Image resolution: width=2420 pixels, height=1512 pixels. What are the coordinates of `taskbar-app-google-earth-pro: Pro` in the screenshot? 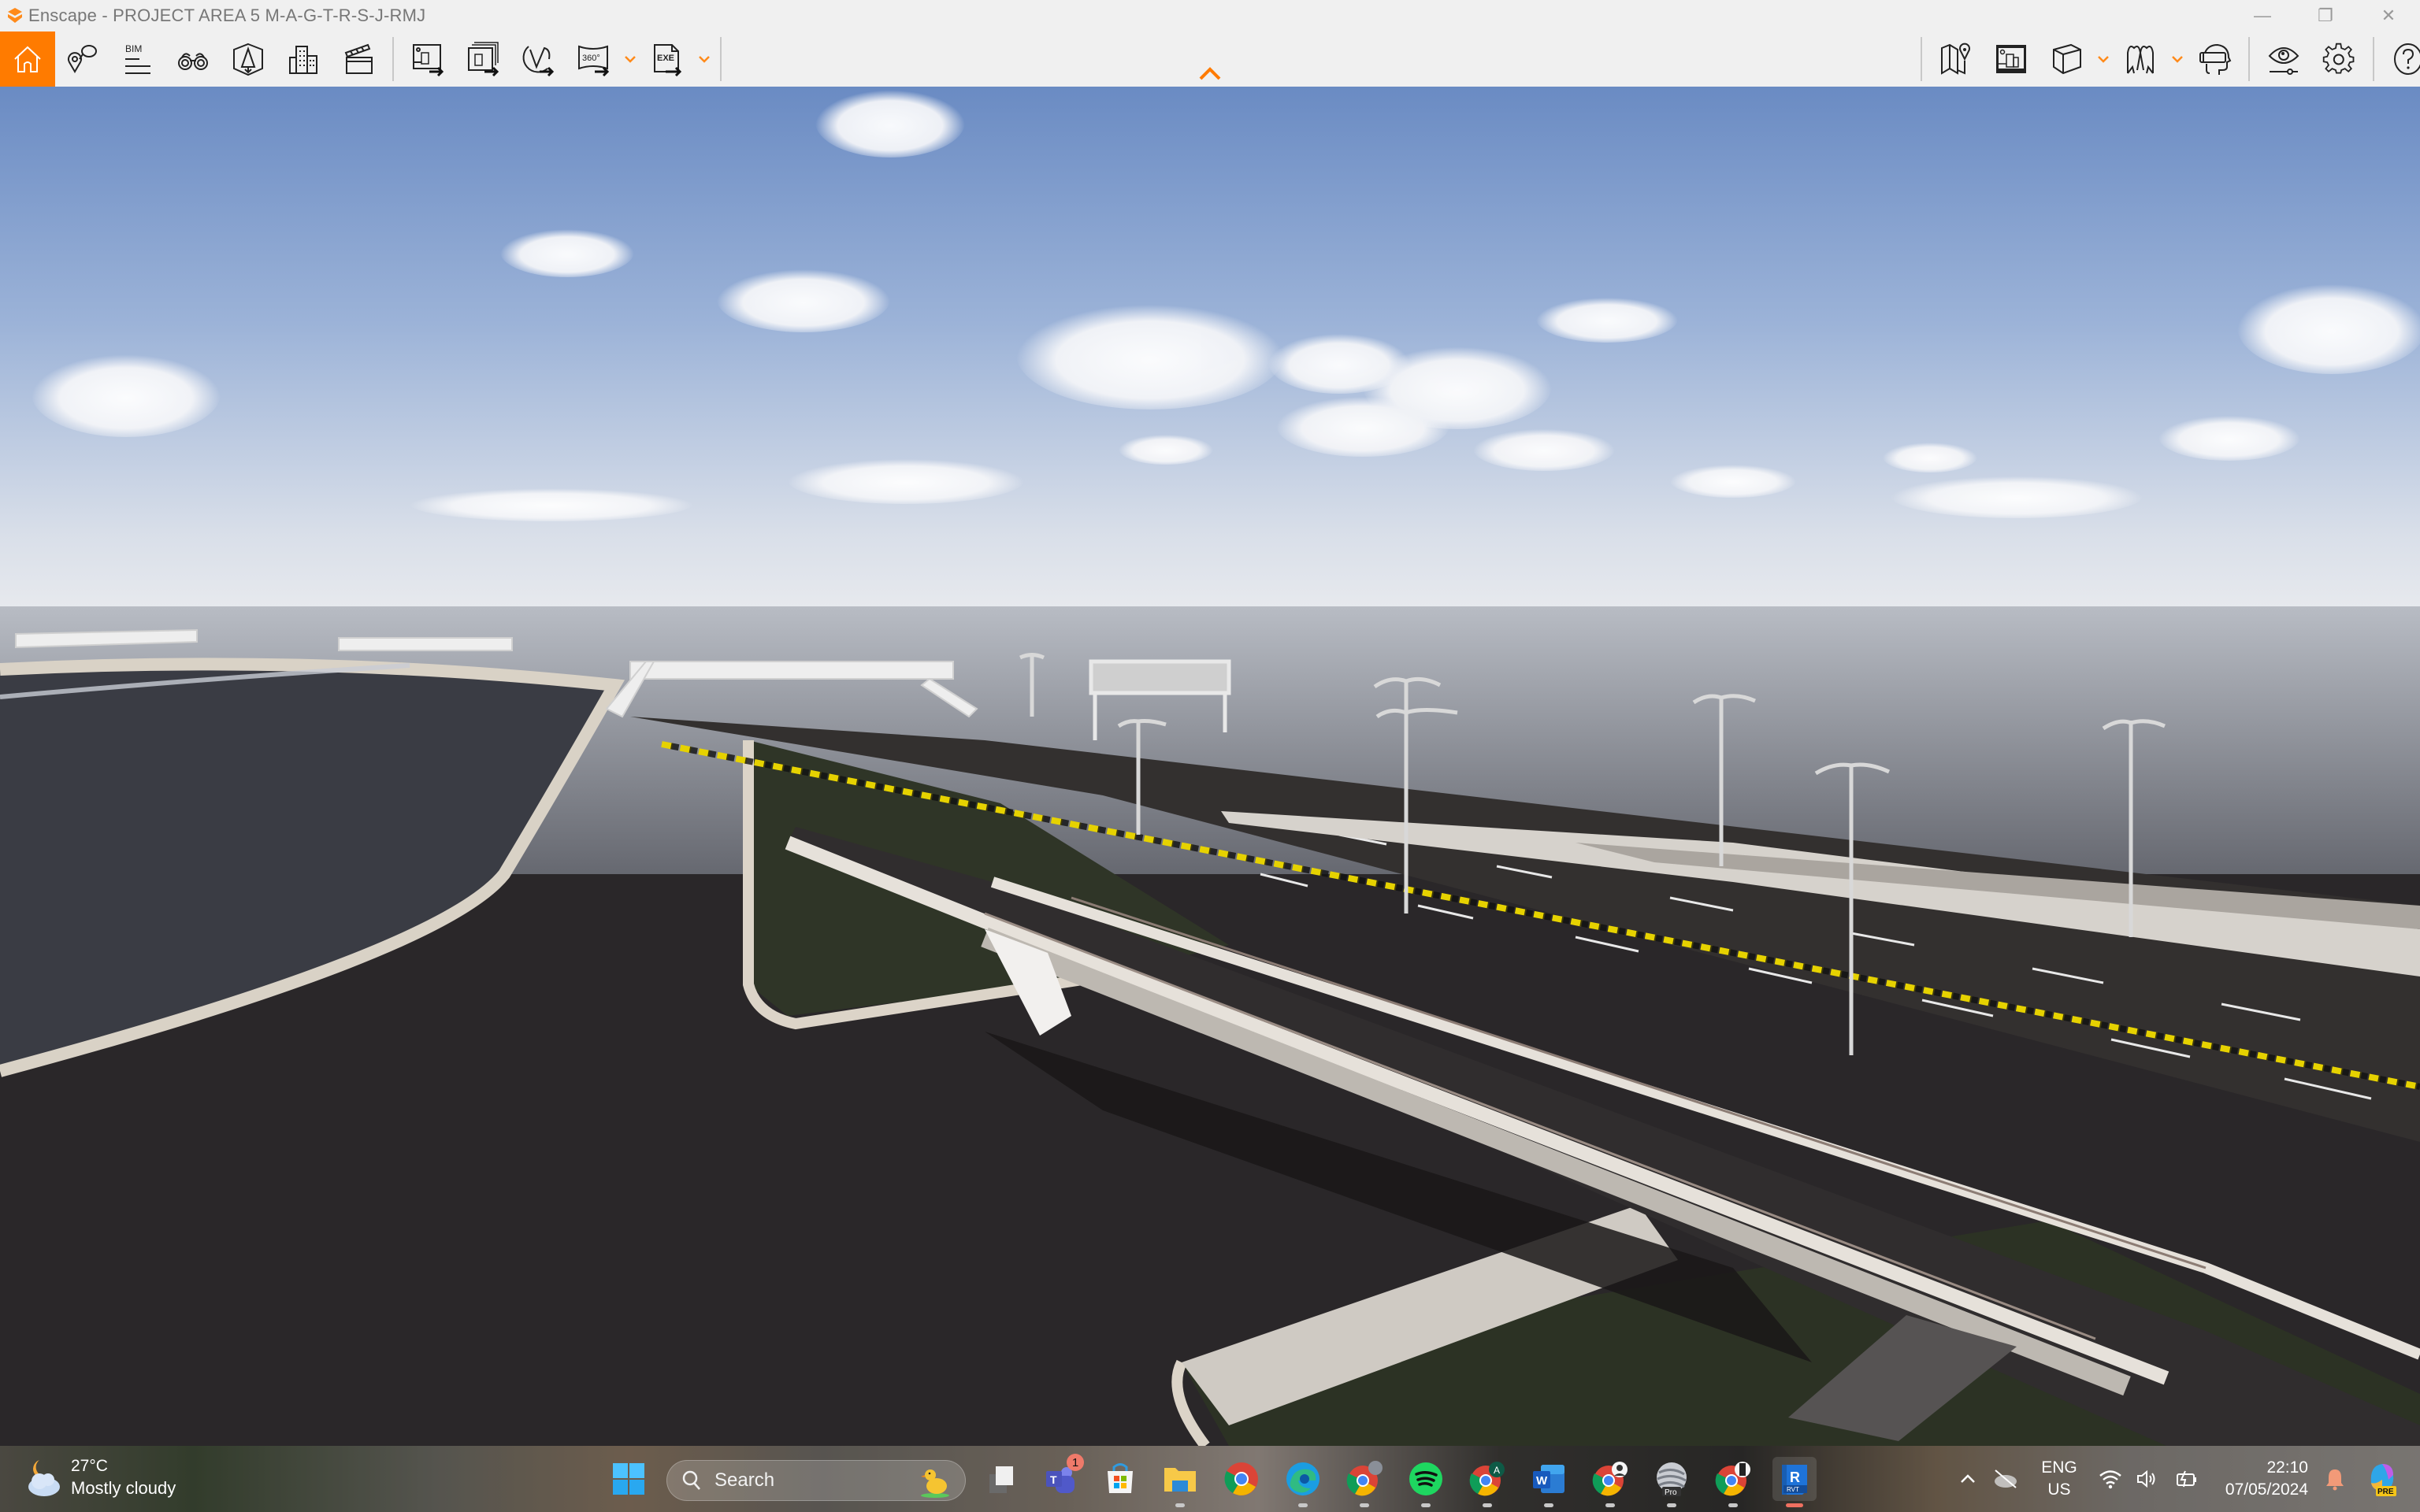 It's located at (1672, 1482).